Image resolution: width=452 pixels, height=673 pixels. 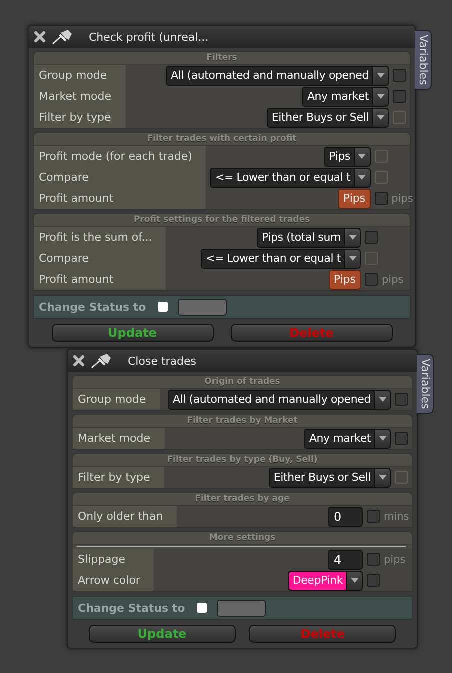 I want to click on section-header: Filter trades by age, so click(x=242, y=499).